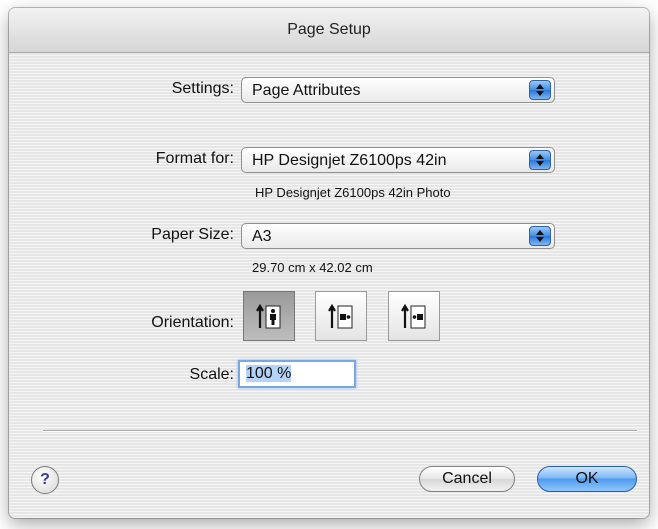 This screenshot has height=529, width=658. Describe the element at coordinates (202, 88) in the screenshot. I see `settings-label: Settings:` at that location.